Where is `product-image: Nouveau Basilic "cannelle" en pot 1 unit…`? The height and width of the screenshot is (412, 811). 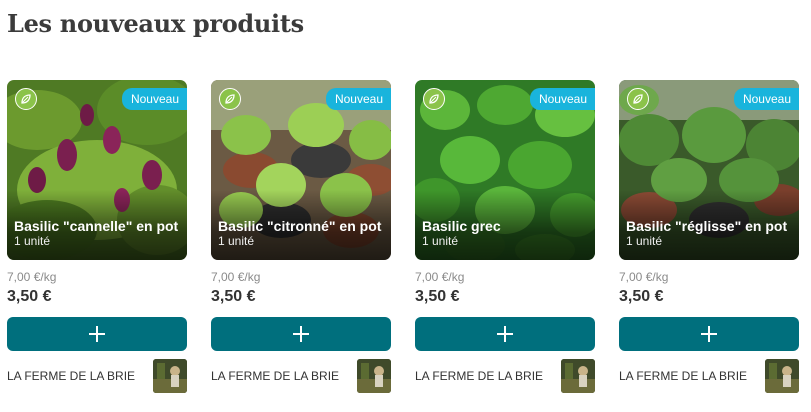 product-image: Nouveau Basilic "cannelle" en pot 1 unit… is located at coordinates (97, 170).